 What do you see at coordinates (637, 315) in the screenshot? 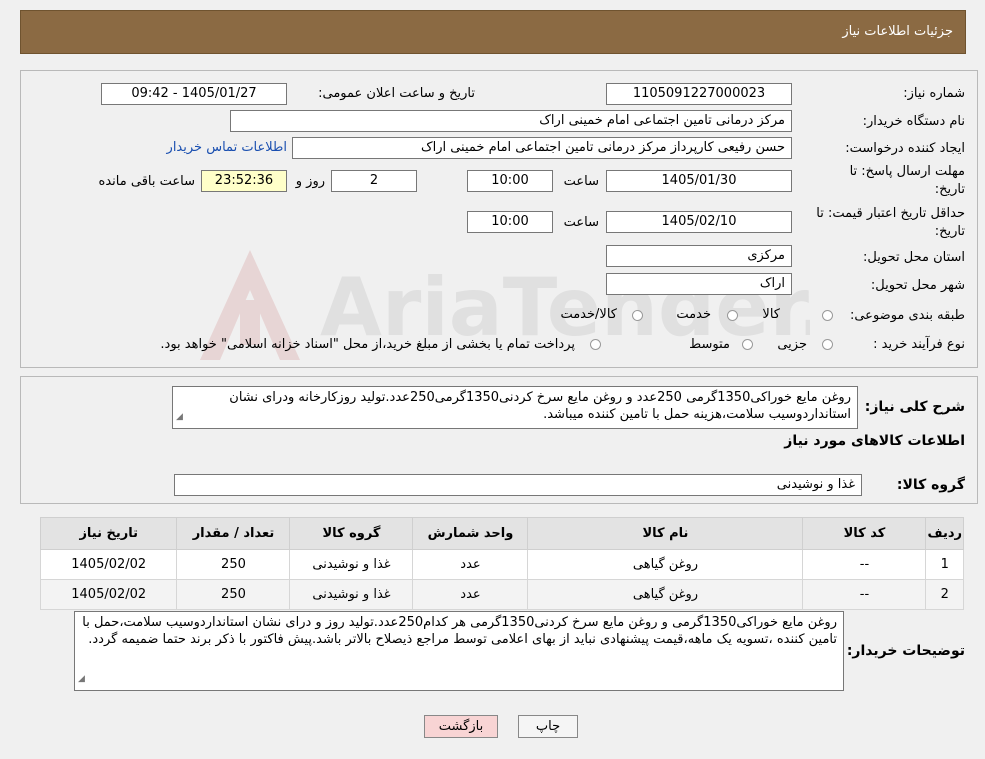
I see `category-radio-goods-service` at bounding box center [637, 315].